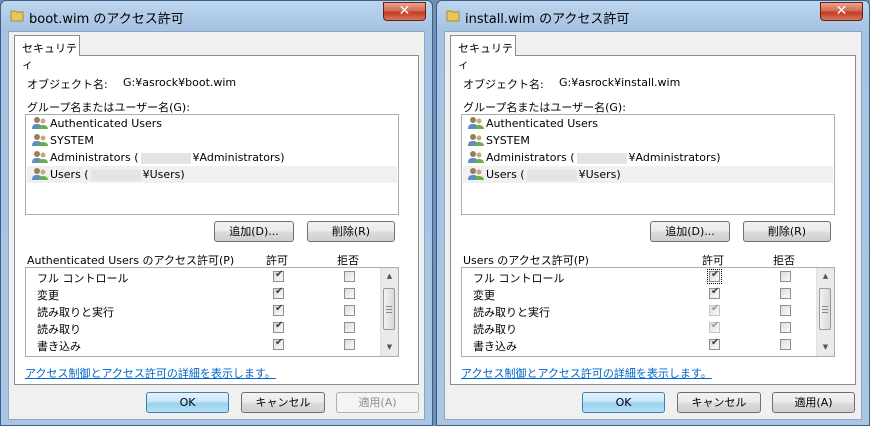 This screenshot has width=870, height=426. I want to click on title-bar: install.wim のアクセス許可 ✕, so click(653, 16).